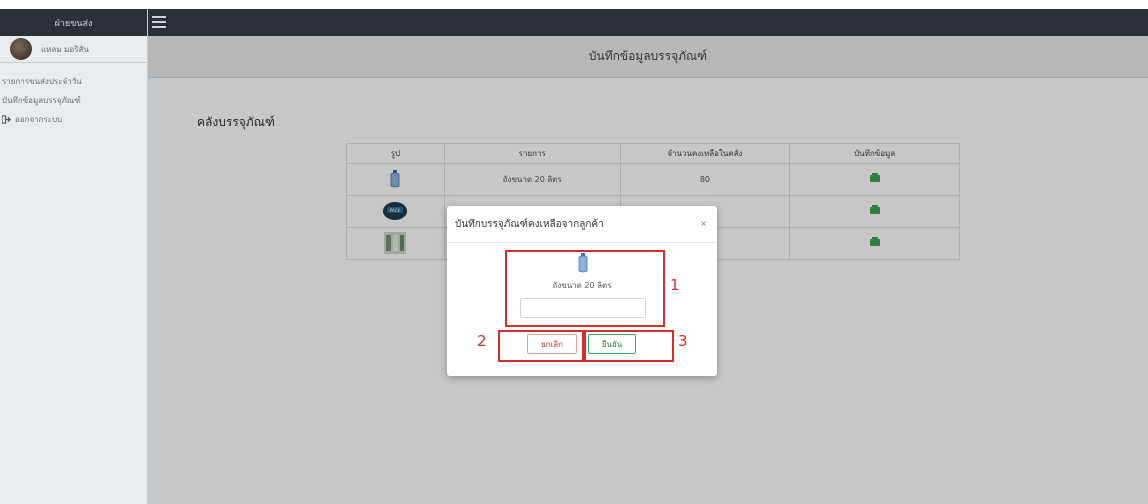 This screenshot has width=1148, height=504. What do you see at coordinates (39, 119) in the screenshot?
I see `sidebar-item-label: ออกจากระบบ` at bounding box center [39, 119].